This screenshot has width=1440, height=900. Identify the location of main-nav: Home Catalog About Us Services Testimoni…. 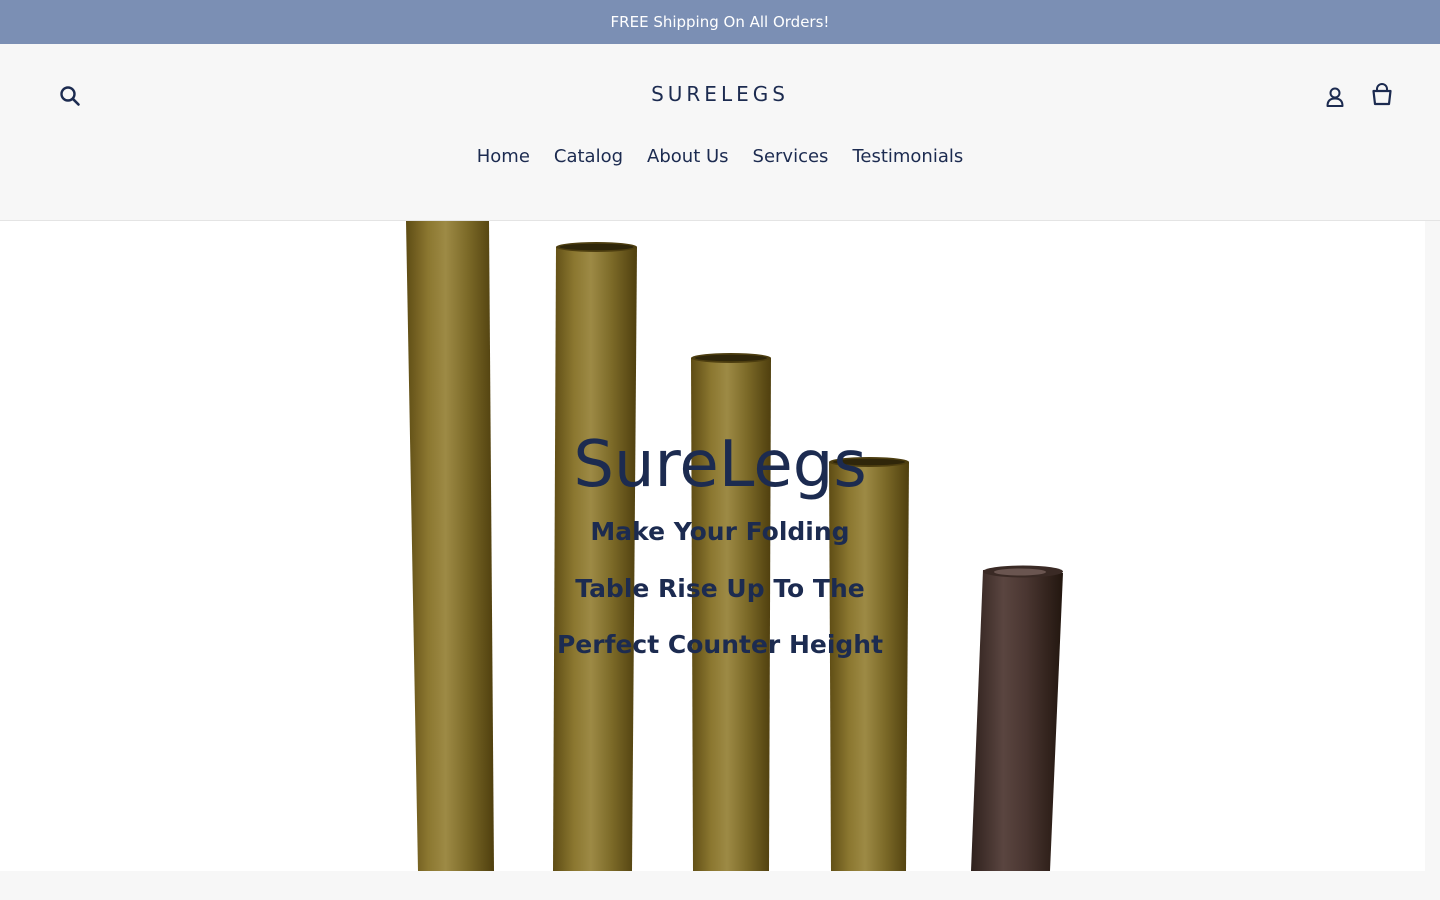
(720, 156).